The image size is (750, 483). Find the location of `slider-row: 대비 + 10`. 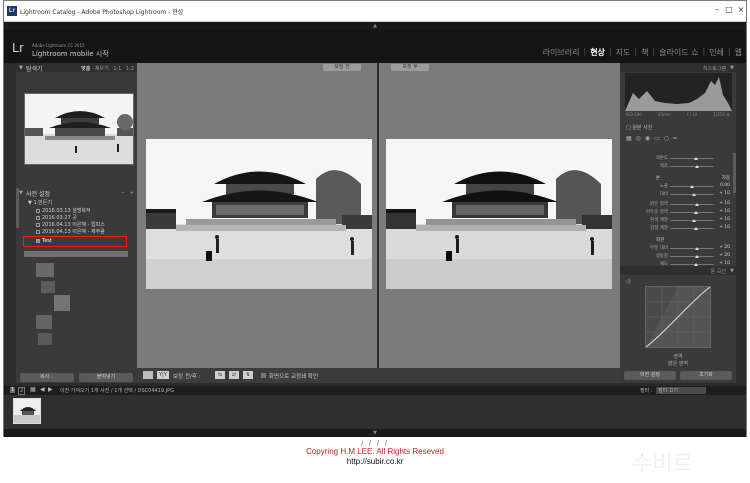

slider-row: 대비 + 10 is located at coordinates (678, 194).